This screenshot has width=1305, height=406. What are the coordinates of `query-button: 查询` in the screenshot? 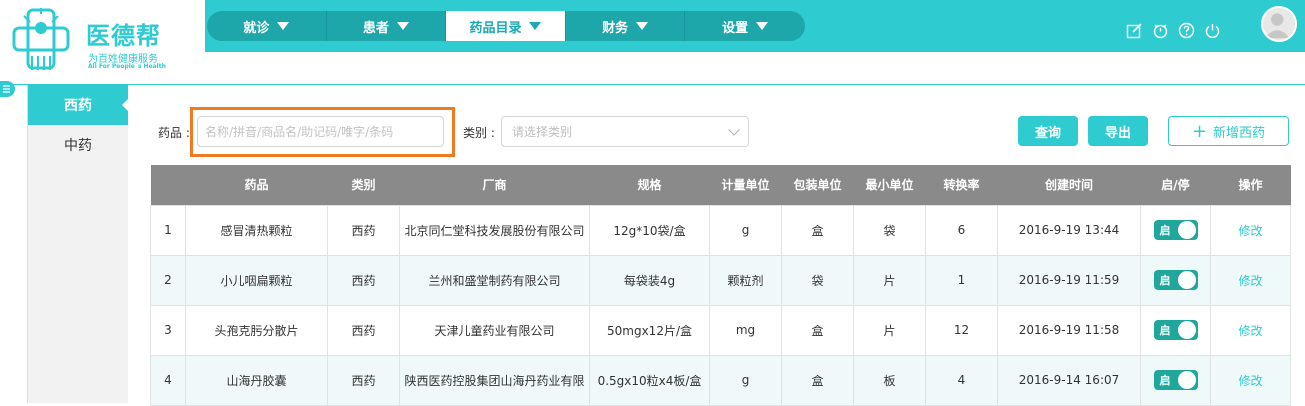 It's located at (1048, 131).